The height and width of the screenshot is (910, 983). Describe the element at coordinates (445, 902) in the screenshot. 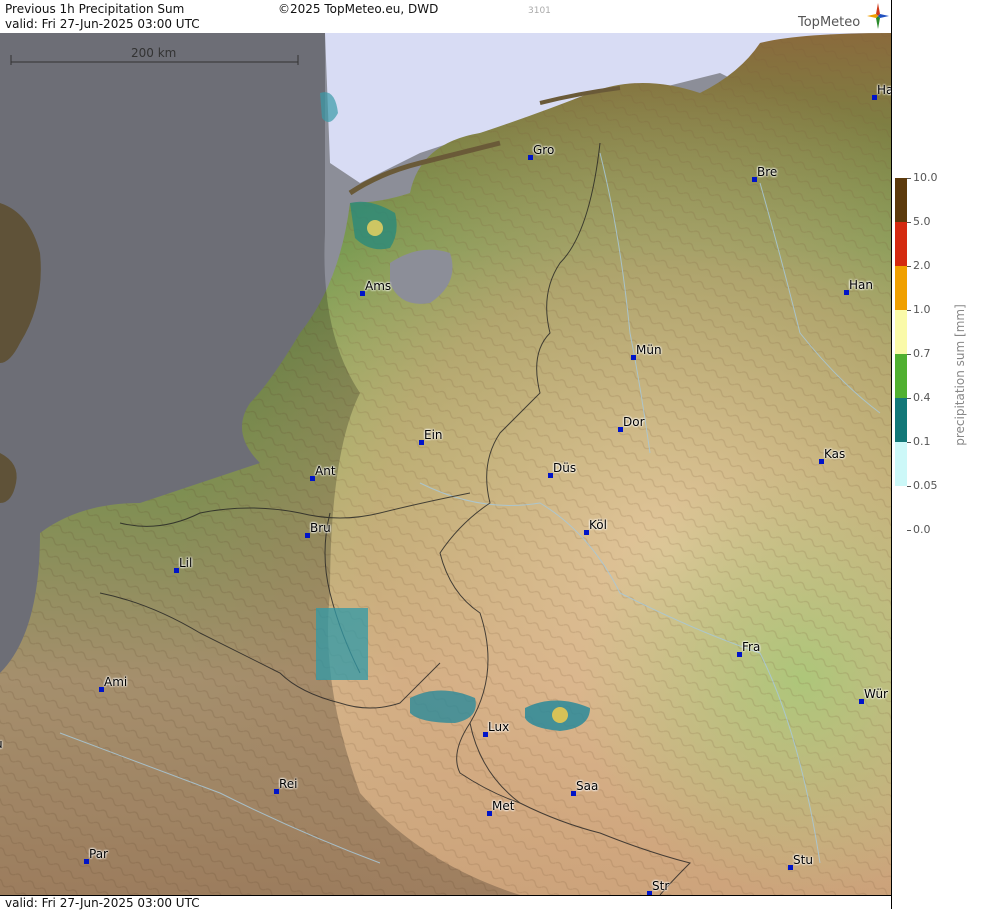

I see `map-footer: valid: Fri 27-Jun-2025 03:00 UTC` at that location.